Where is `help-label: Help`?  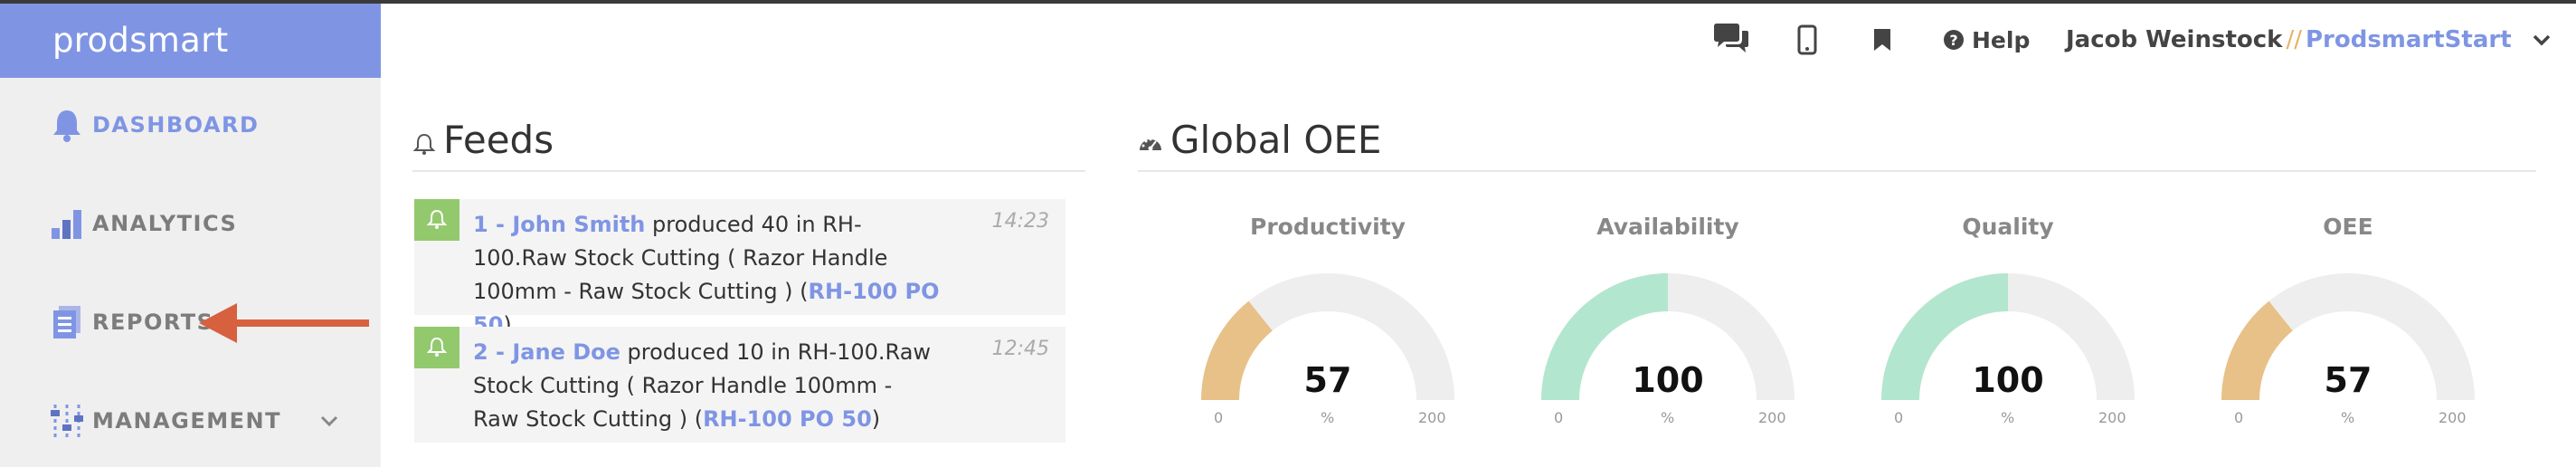
help-label: Help is located at coordinates (2002, 39).